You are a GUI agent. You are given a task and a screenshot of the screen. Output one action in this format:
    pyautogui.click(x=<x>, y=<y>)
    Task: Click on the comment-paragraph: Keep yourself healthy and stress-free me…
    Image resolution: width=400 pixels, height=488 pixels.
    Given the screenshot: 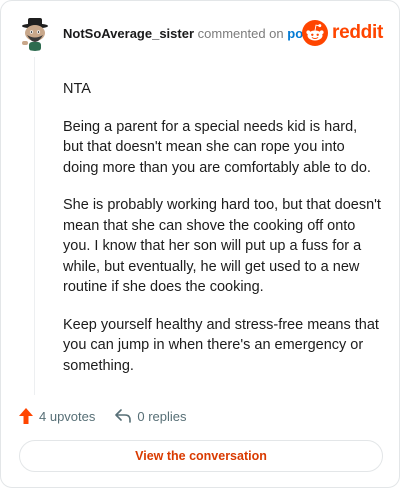 What is the action you would take?
    pyautogui.click(x=221, y=345)
    